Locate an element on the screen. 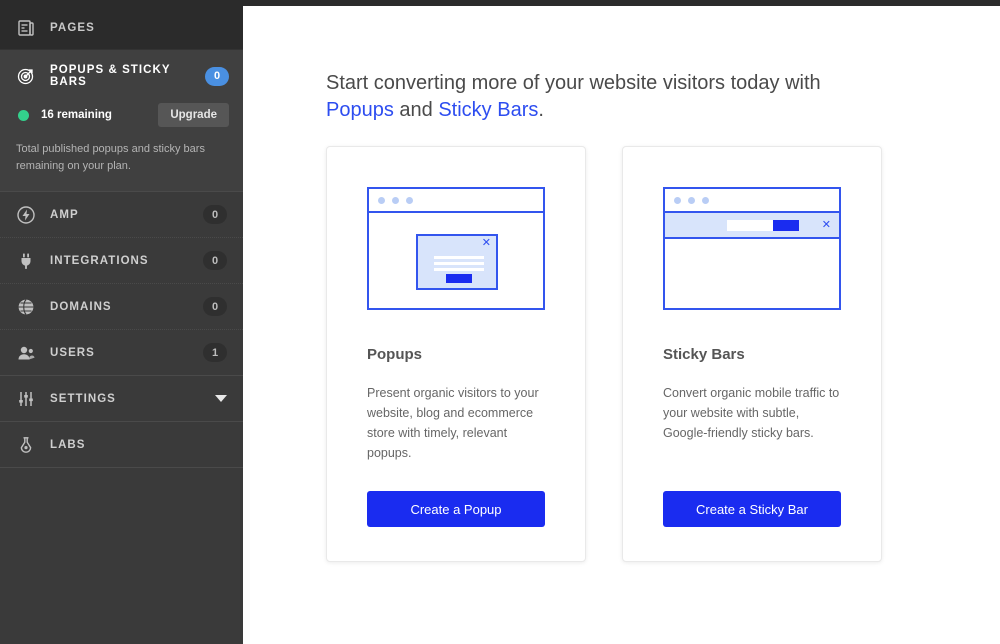 This screenshot has width=1000, height=644. chevron-down-icon is located at coordinates (221, 398).